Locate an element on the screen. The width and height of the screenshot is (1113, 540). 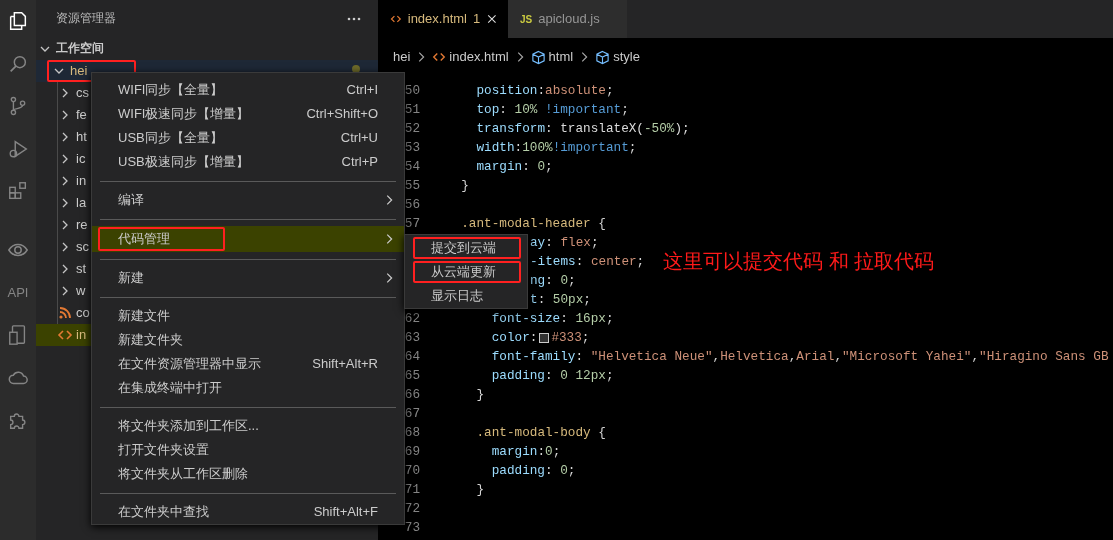
code-text: position:absolute; is located at coordinates (545, 91).